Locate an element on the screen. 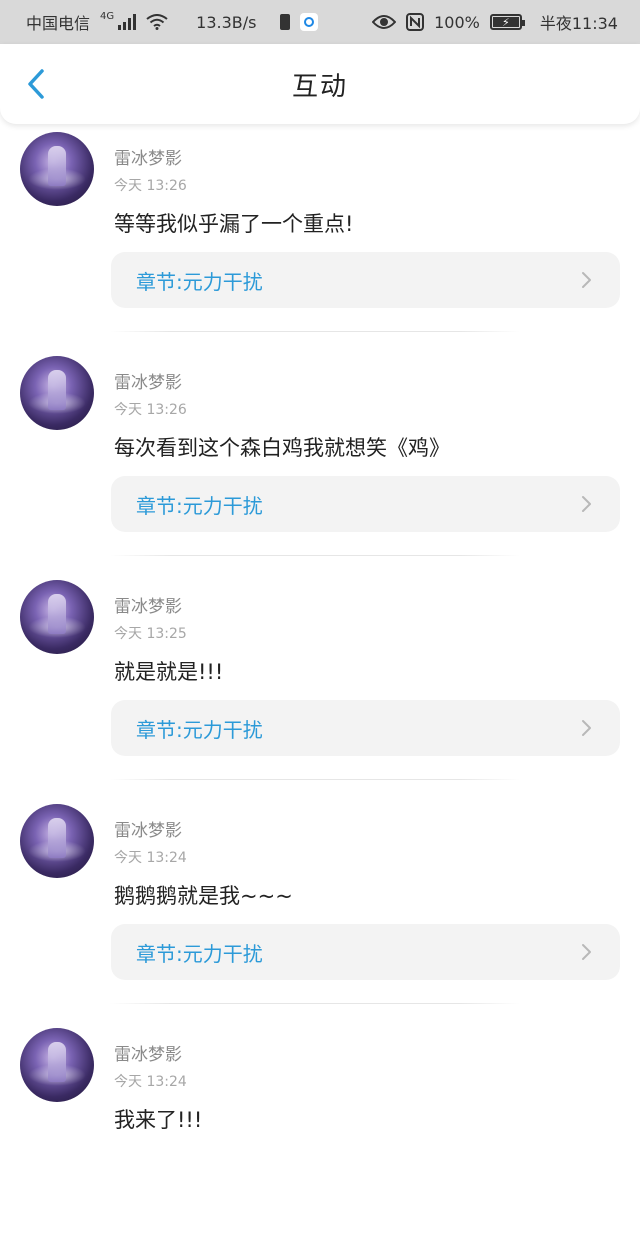 The height and width of the screenshot is (1244, 640). app-notification-icon is located at coordinates (309, 22).